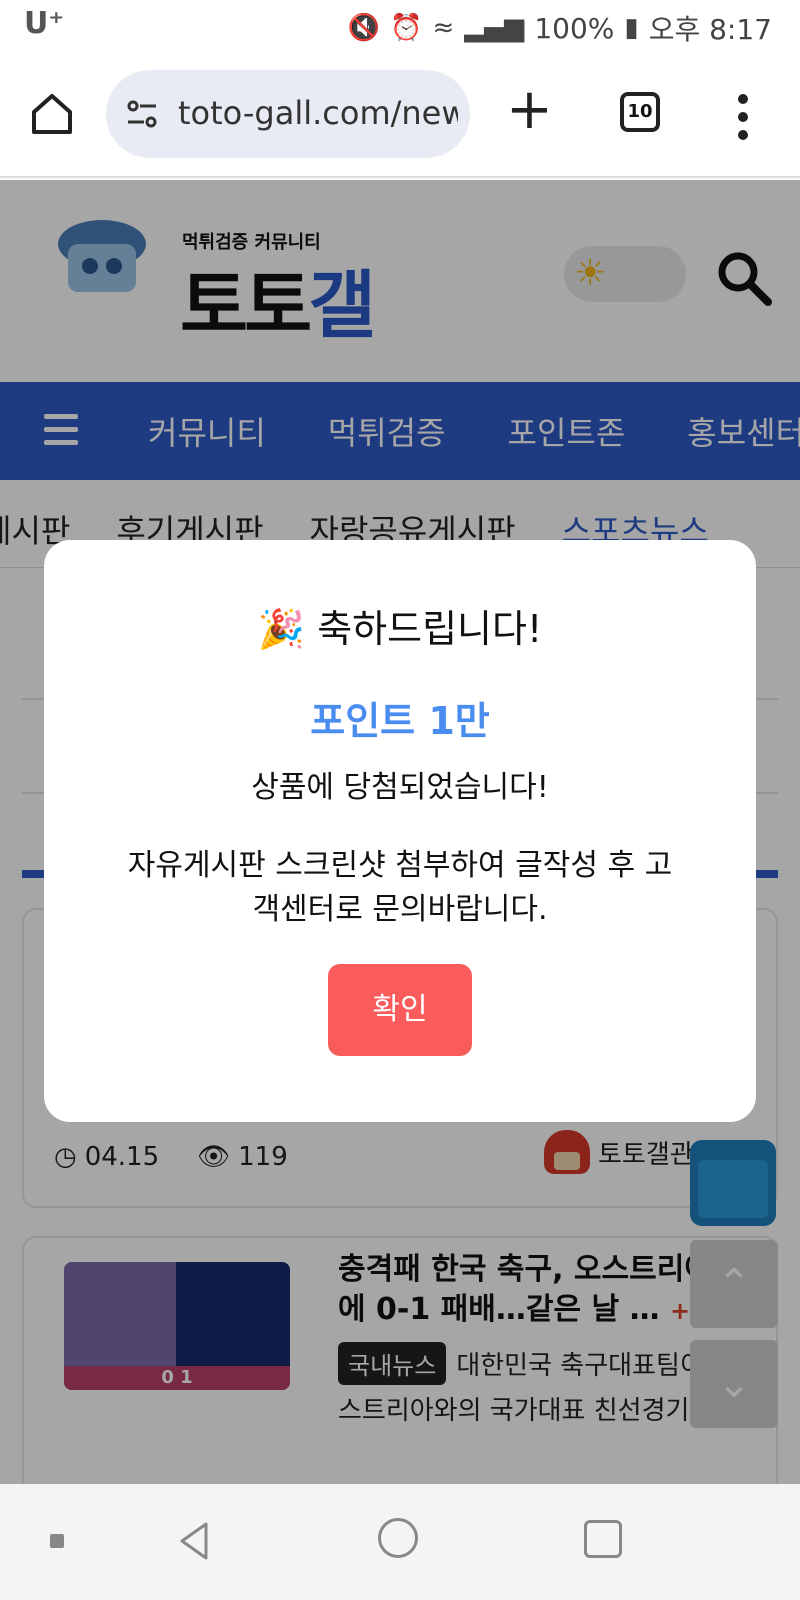  I want to click on signal-icon: ▂▄▆, so click(494, 28).